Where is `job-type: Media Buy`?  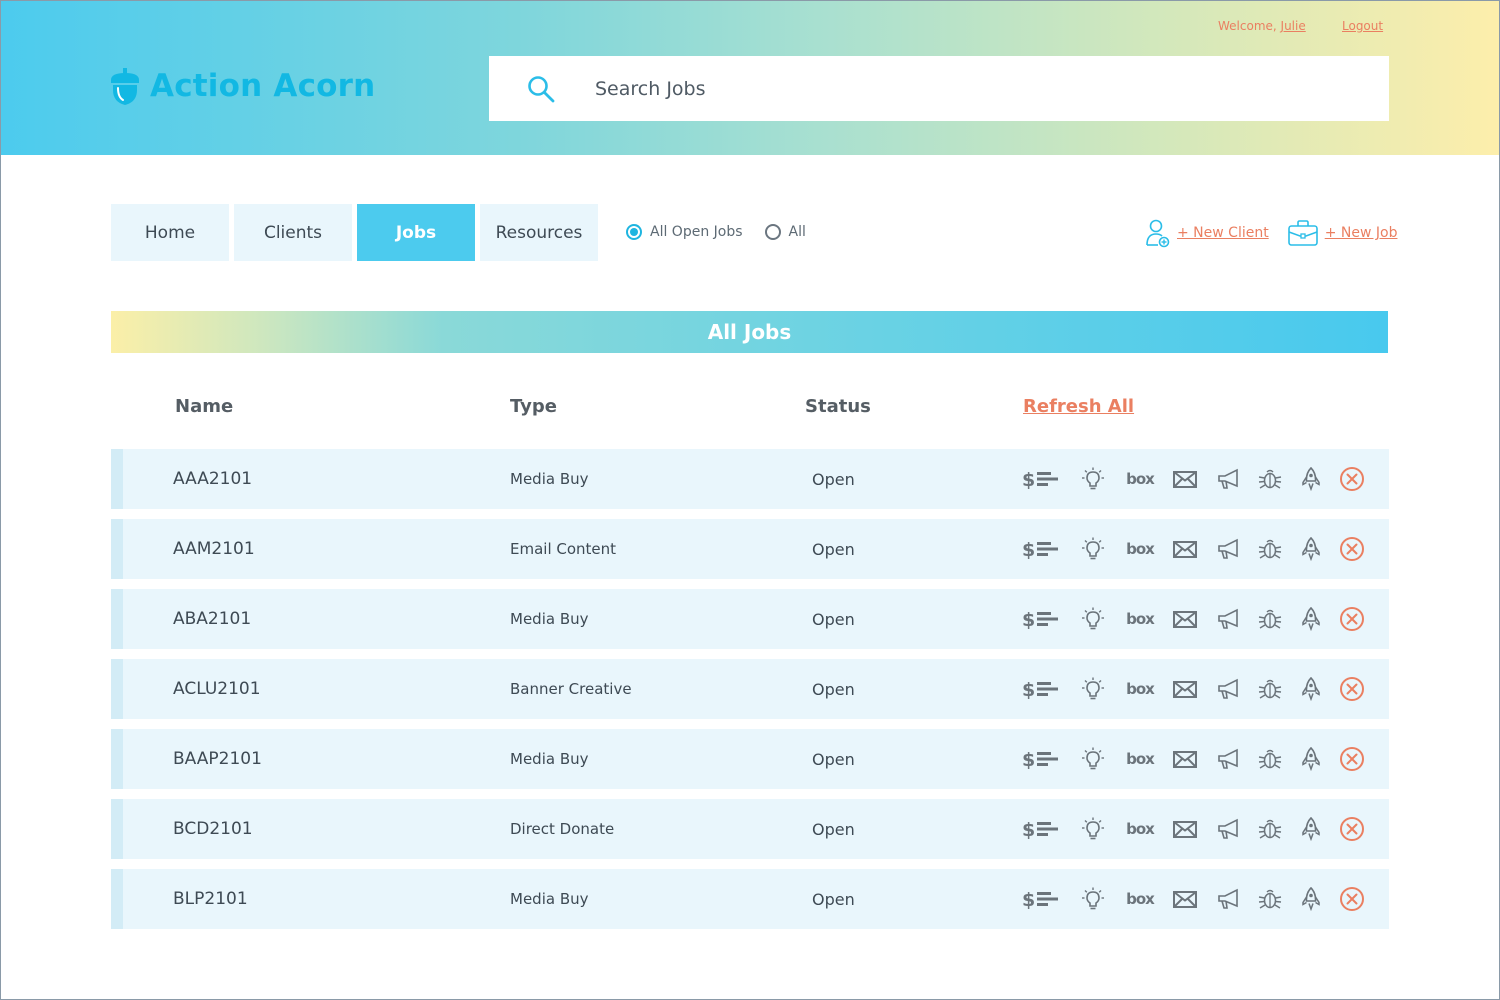 job-type: Media Buy is located at coordinates (549, 759).